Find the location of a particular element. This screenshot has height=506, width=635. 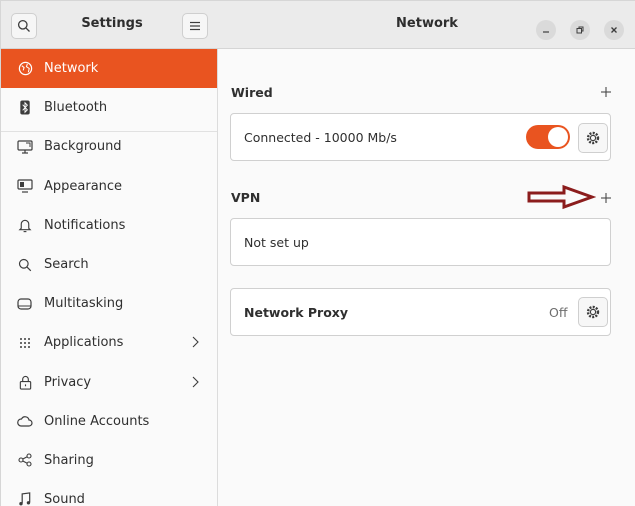

wired-connection-row: Connected - 10000 Mb/s is located at coordinates (420, 137).